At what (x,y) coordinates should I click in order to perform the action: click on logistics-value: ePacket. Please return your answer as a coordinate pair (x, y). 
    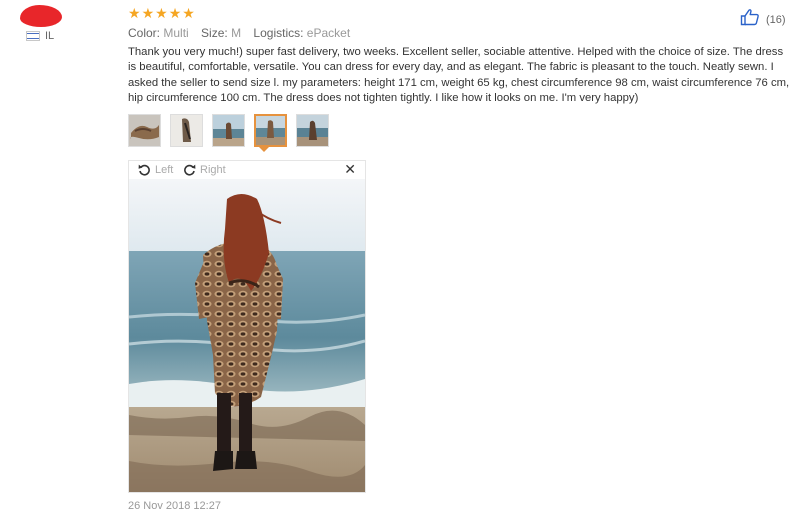
    Looking at the image, I should click on (328, 33).